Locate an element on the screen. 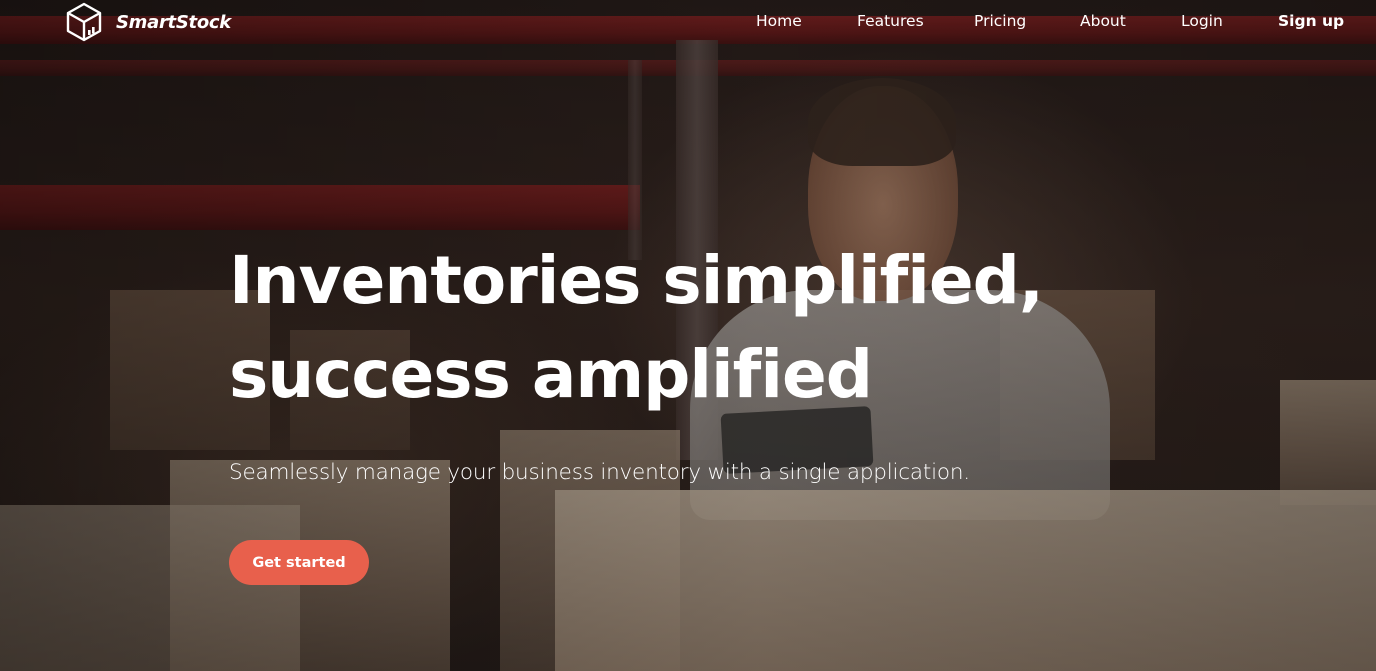  nav-link-pricing: Pricing is located at coordinates (1000, 21).